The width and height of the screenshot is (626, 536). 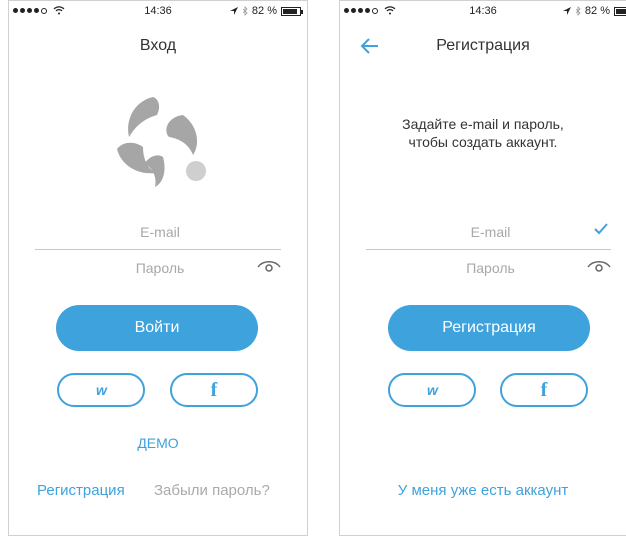 What do you see at coordinates (157, 328) in the screenshot?
I see `login-button: Войти` at bounding box center [157, 328].